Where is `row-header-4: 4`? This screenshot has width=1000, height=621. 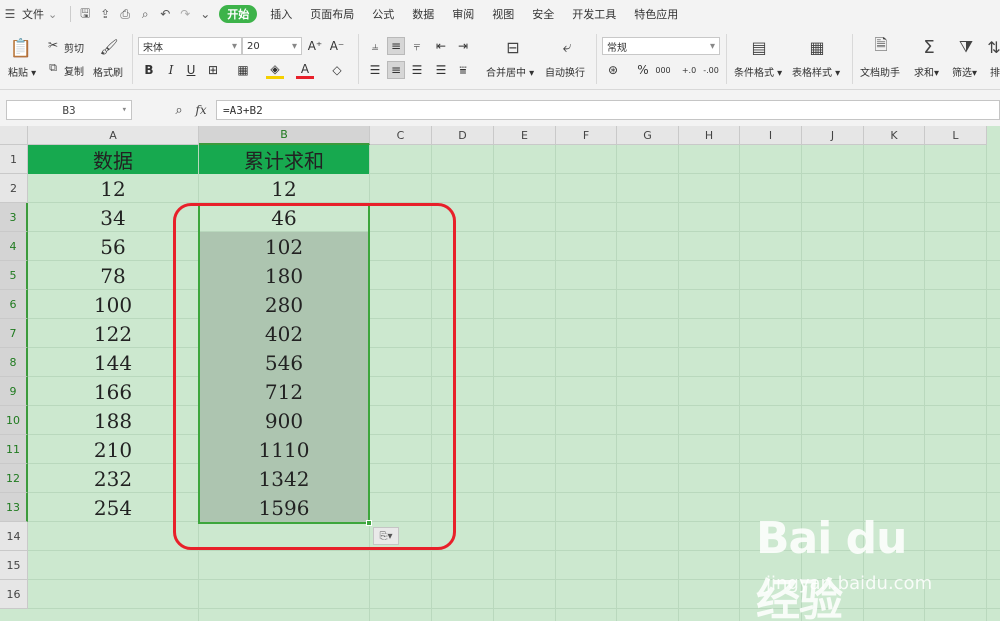
row-header-4: 4 is located at coordinates (14, 246).